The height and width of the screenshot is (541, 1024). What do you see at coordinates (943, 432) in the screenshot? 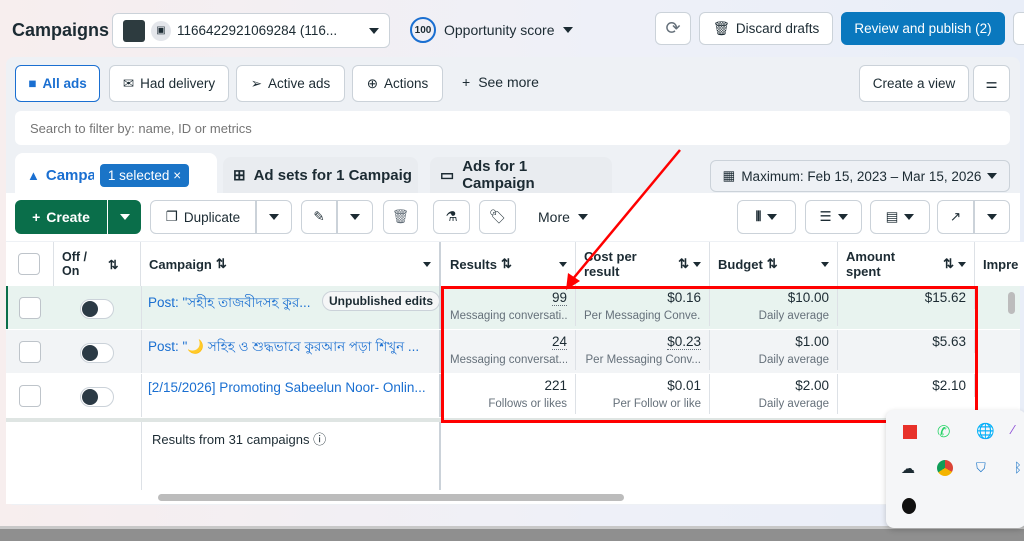
I see `whatsapp-icon: ✆` at bounding box center [943, 432].